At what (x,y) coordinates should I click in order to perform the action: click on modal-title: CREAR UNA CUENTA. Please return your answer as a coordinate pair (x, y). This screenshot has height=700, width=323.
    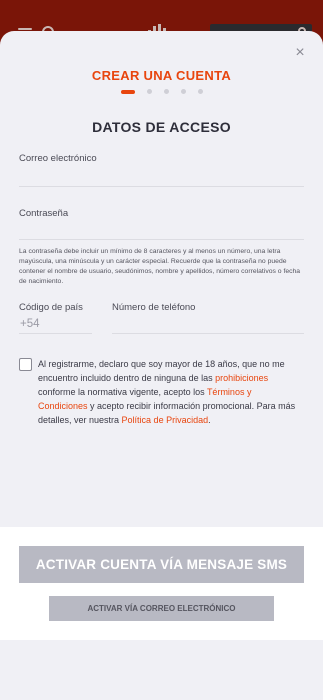
    Looking at the image, I should click on (161, 75).